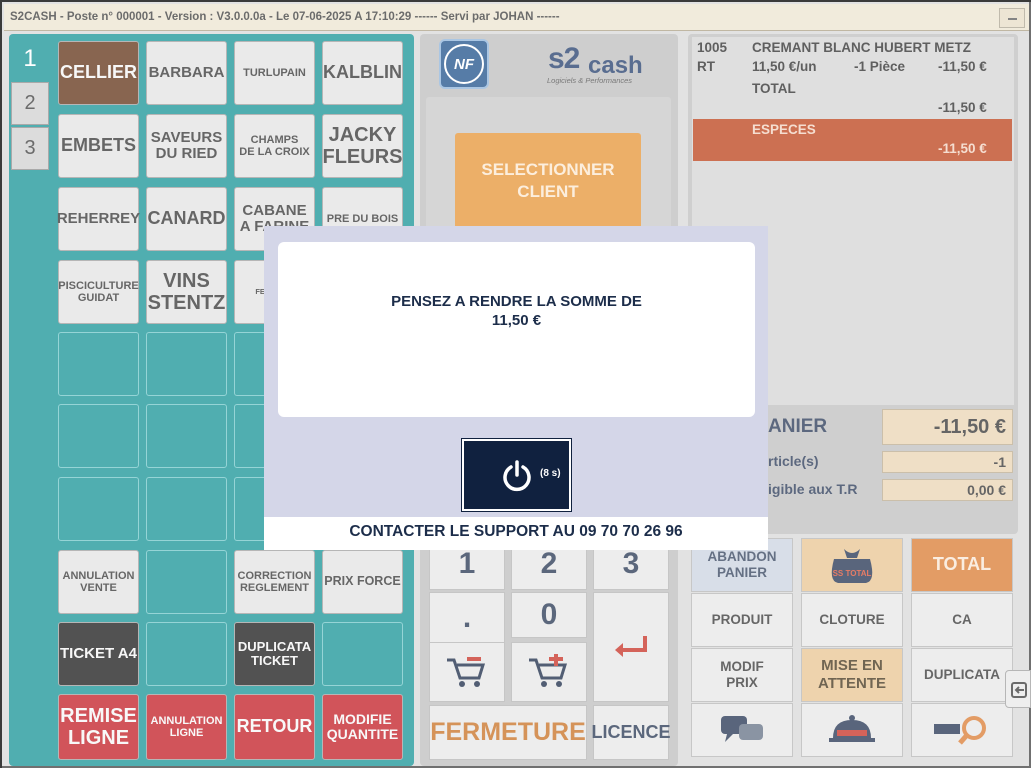 This screenshot has height=768, width=1031. I want to click on power-icon, so click(517, 476).